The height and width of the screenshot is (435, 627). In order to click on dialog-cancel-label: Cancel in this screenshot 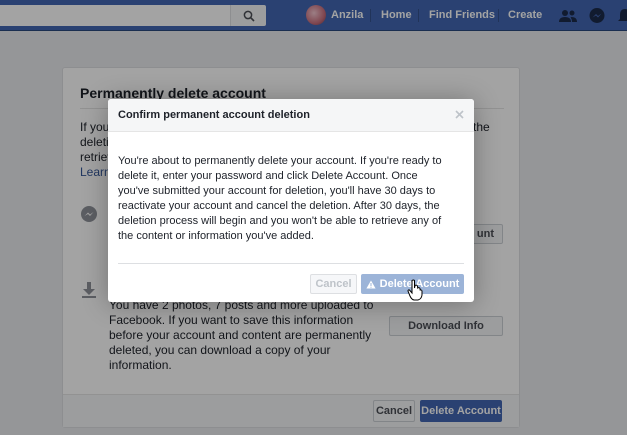, I will do `click(333, 284)`.